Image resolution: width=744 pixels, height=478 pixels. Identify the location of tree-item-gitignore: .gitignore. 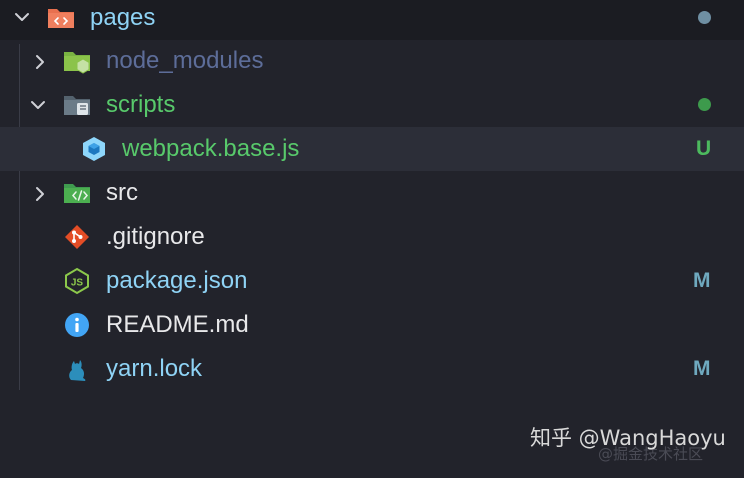
(372, 237).